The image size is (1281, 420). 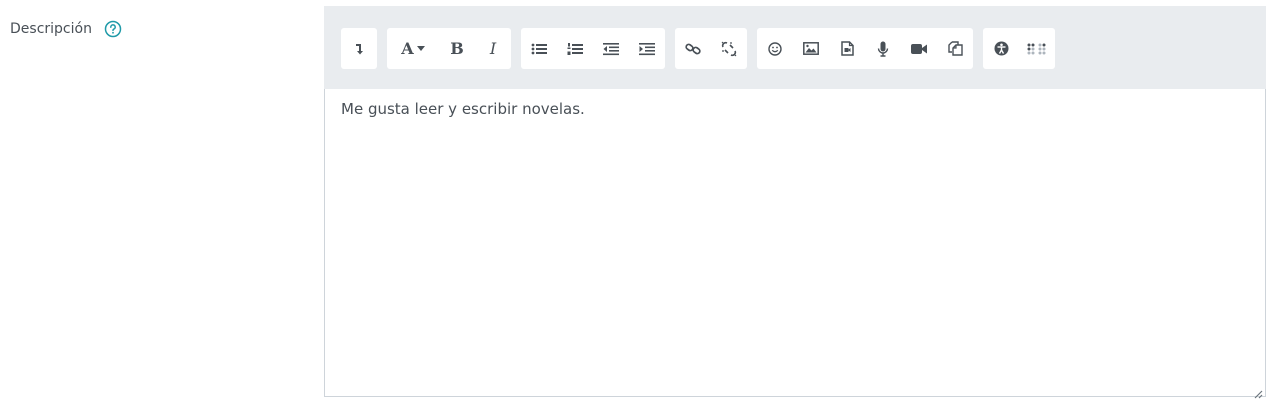 I want to click on toolbar-group-media, so click(x=865, y=48).